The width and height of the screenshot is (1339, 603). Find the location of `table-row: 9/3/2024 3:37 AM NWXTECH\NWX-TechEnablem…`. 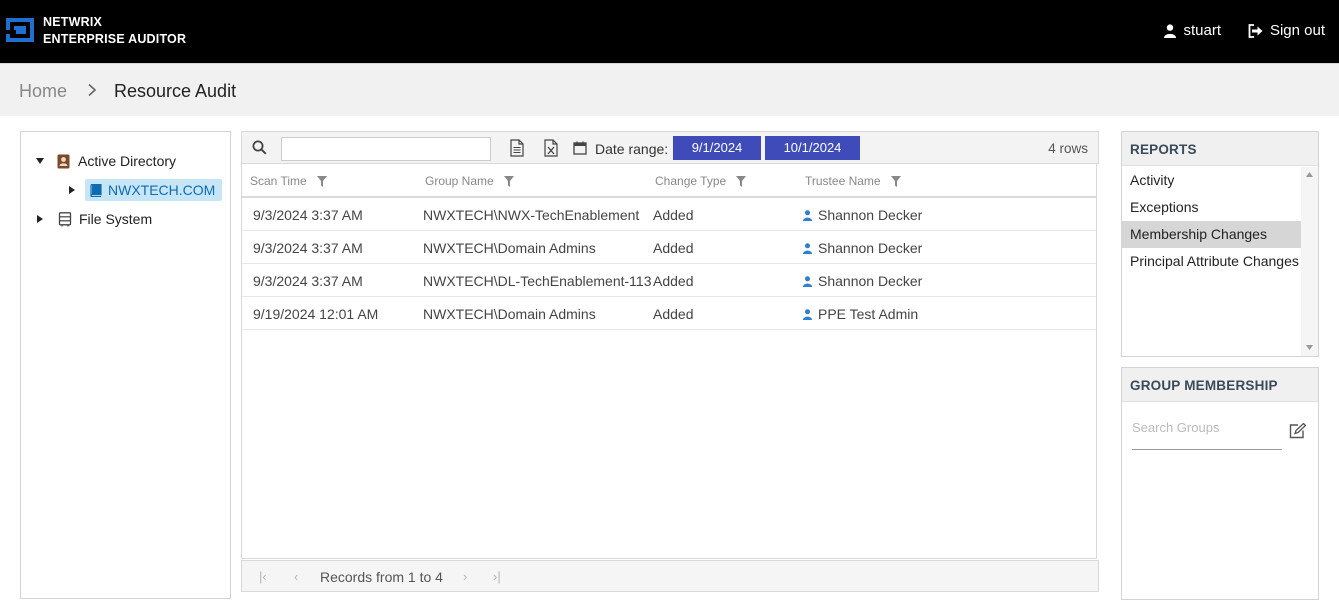

table-row: 9/3/2024 3:37 AM NWXTECH\NWX-TechEnablem… is located at coordinates (669, 214).